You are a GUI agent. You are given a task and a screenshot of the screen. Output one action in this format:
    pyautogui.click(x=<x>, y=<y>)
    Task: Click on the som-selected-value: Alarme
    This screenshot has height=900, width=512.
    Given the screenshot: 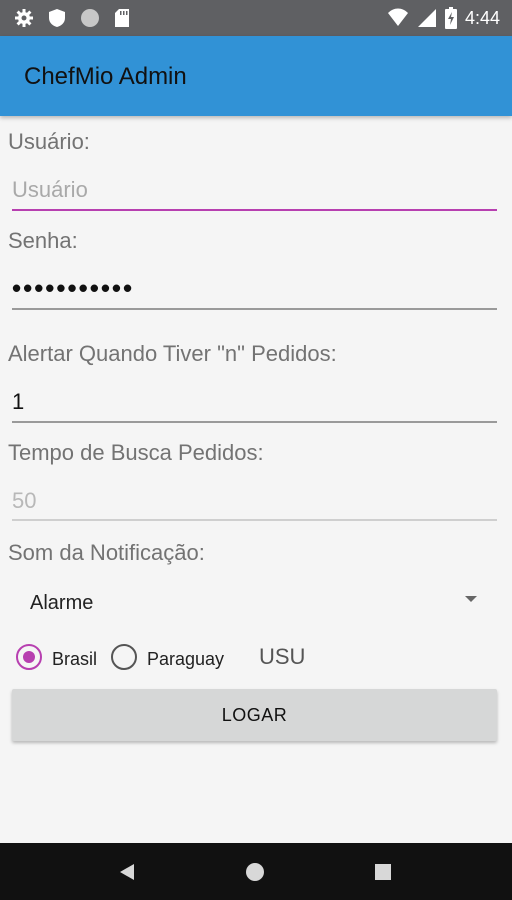 What is the action you would take?
    pyautogui.click(x=62, y=603)
    